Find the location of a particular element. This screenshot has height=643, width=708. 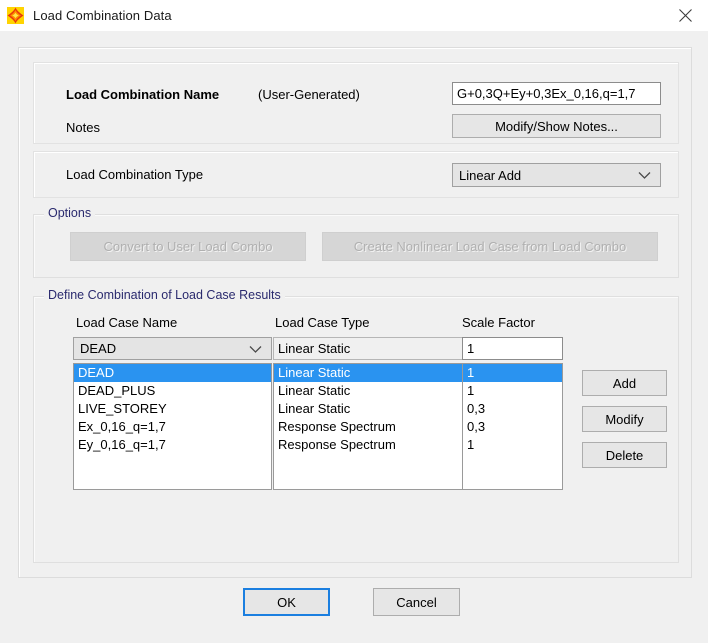

scale-factor-list: 1 1 0,3 0,3 1 is located at coordinates (512, 426).